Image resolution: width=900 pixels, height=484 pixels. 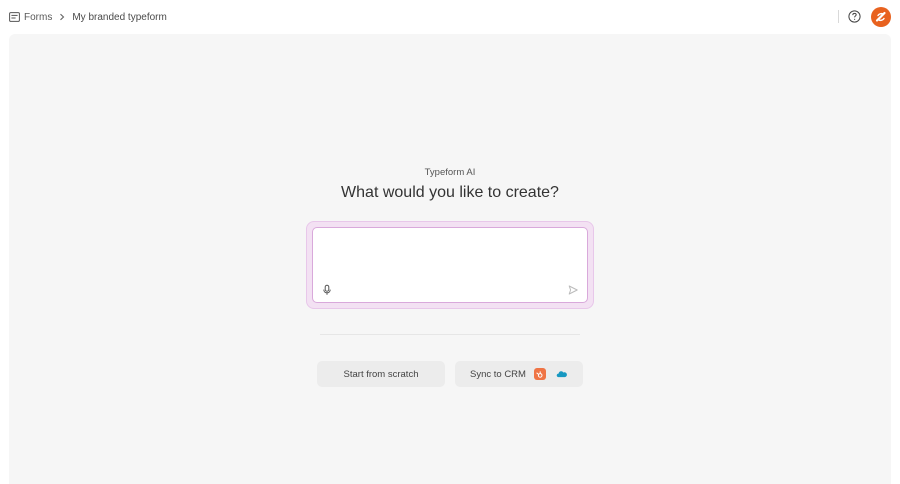 I want to click on send-icon, so click(x=573, y=290).